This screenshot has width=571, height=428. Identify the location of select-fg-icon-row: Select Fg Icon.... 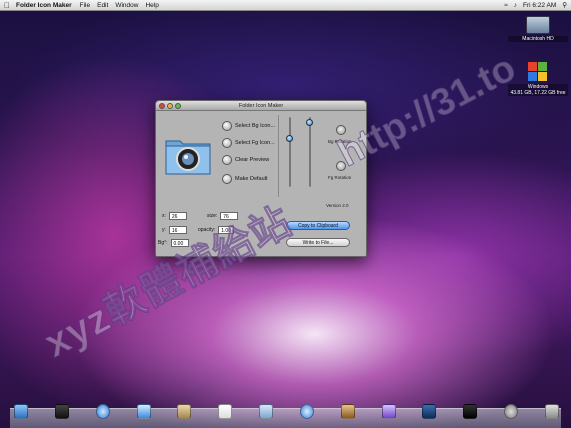
(248, 143).